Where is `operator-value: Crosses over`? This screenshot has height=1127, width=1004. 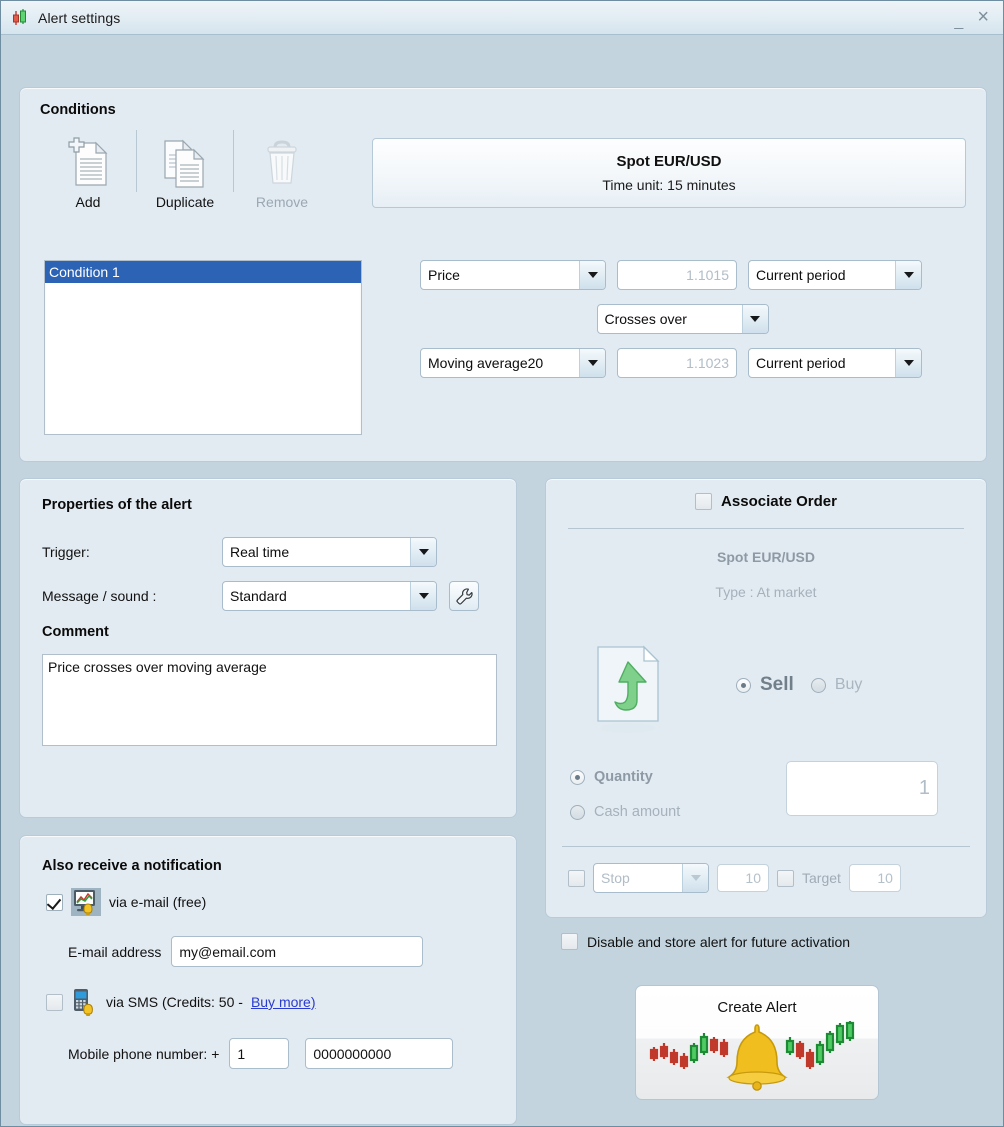
operator-value: Crosses over is located at coordinates (645, 319).